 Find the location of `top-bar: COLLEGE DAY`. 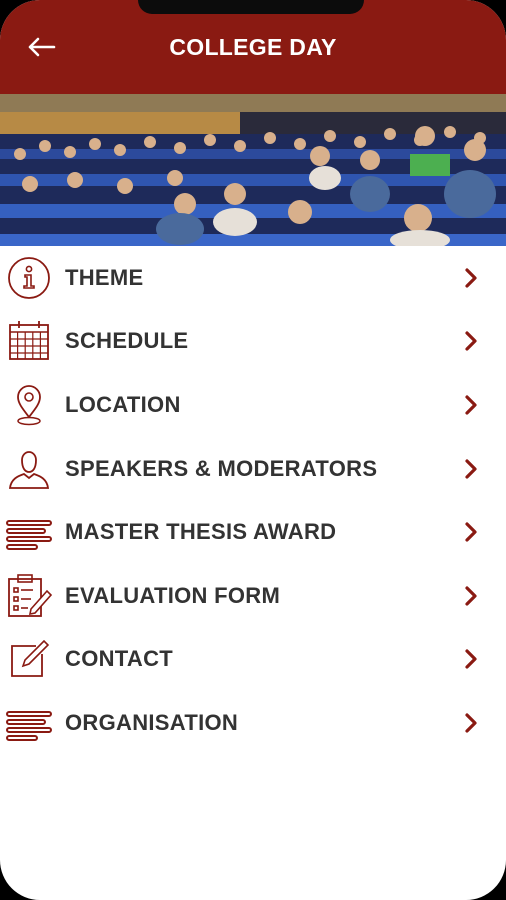

top-bar: COLLEGE DAY is located at coordinates (253, 47).